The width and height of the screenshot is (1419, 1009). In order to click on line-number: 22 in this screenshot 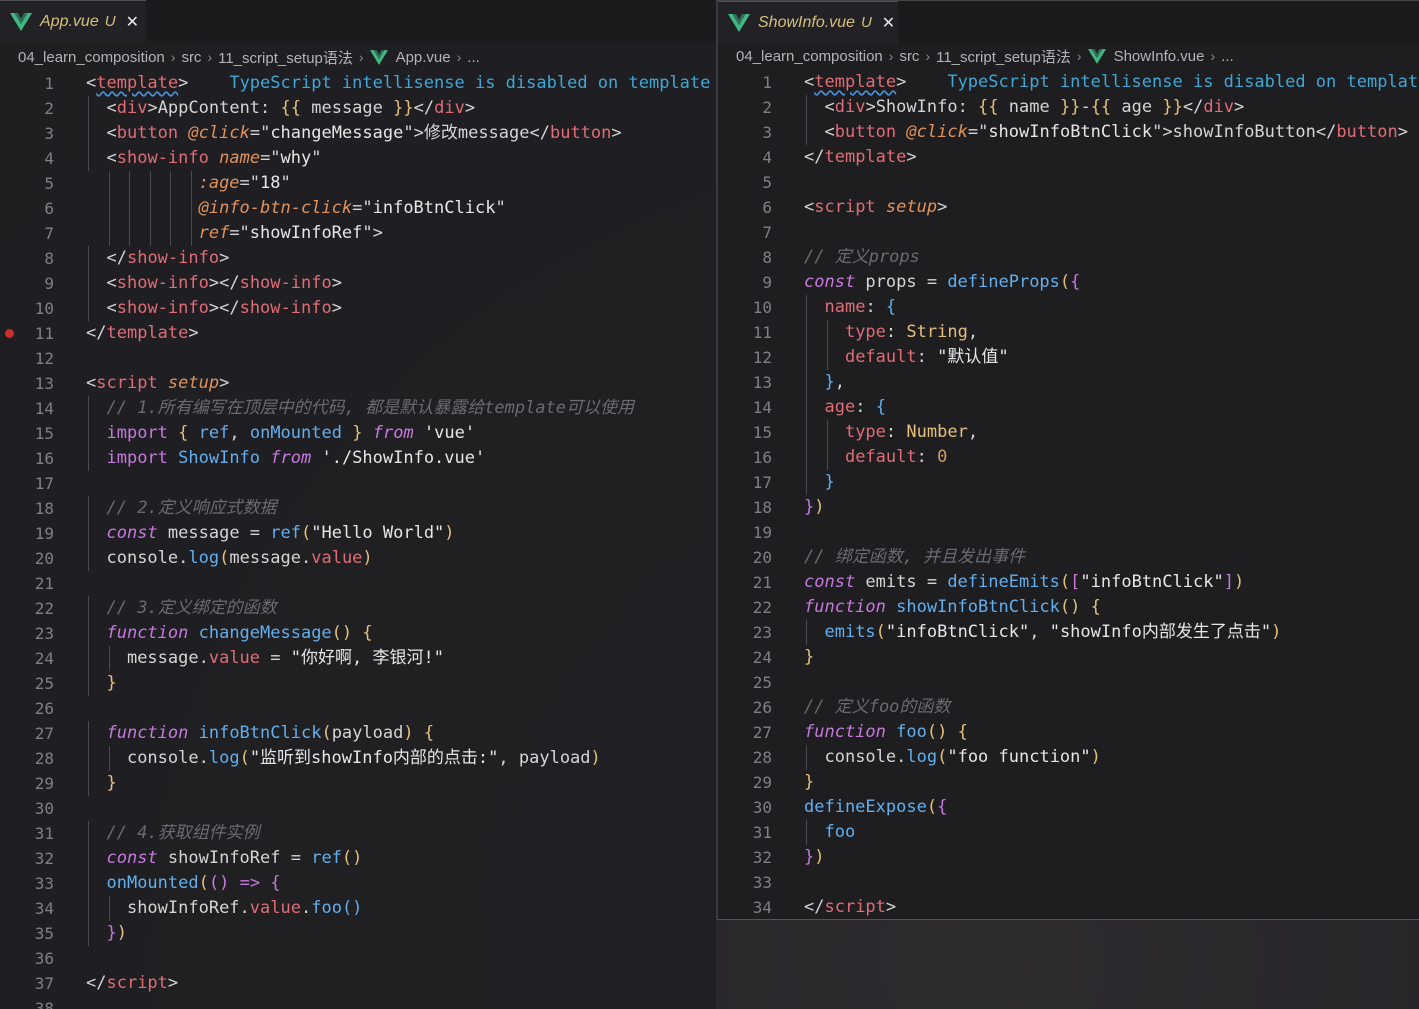, I will do `click(44, 608)`.